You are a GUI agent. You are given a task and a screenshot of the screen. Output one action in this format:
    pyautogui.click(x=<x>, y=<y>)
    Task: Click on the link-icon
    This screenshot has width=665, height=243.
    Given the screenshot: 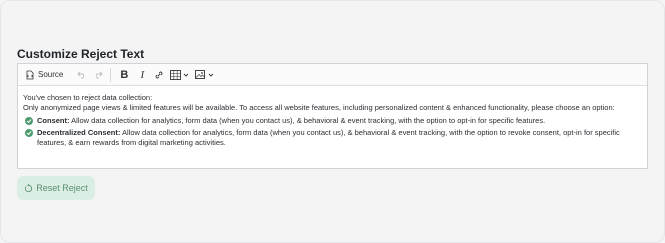 What is the action you would take?
    pyautogui.click(x=159, y=74)
    